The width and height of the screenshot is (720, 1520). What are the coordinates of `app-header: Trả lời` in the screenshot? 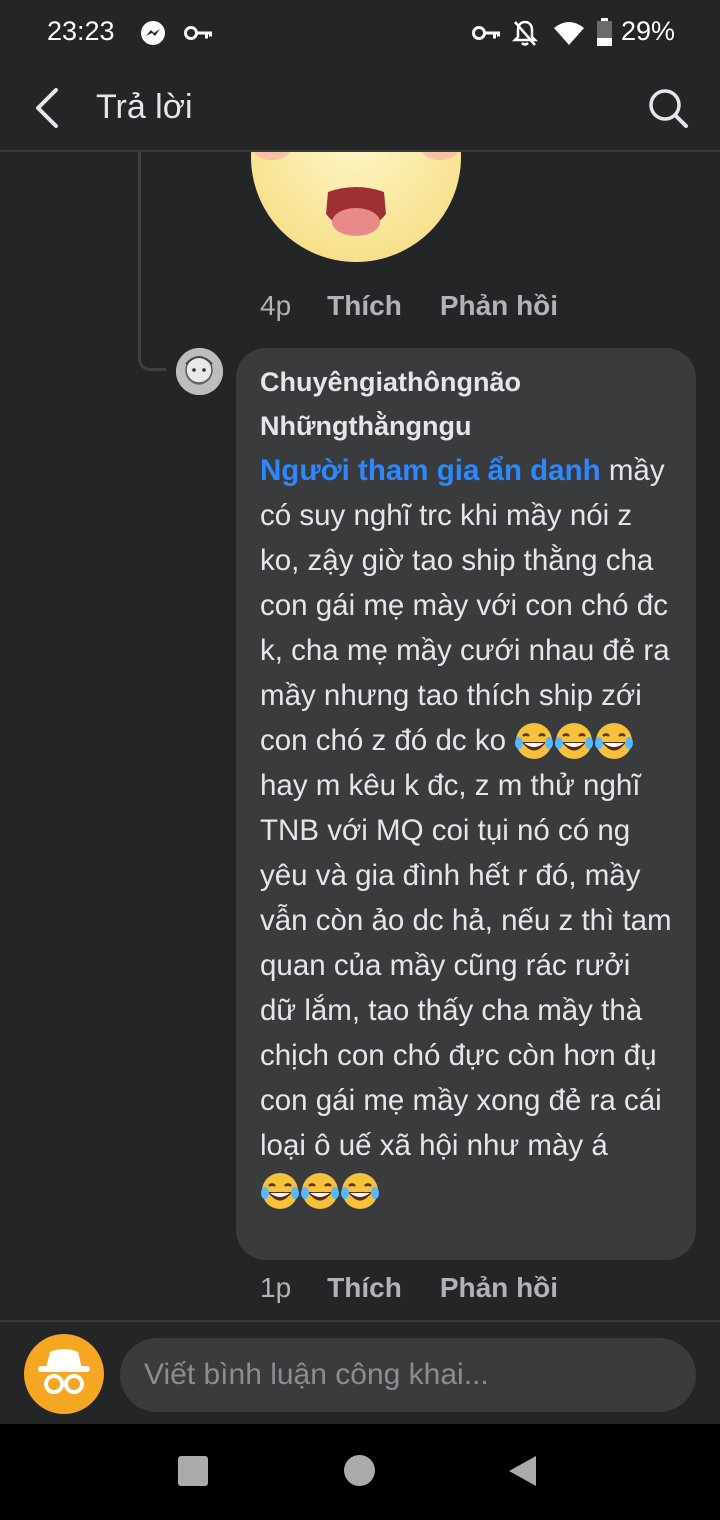 It's located at (360, 109).